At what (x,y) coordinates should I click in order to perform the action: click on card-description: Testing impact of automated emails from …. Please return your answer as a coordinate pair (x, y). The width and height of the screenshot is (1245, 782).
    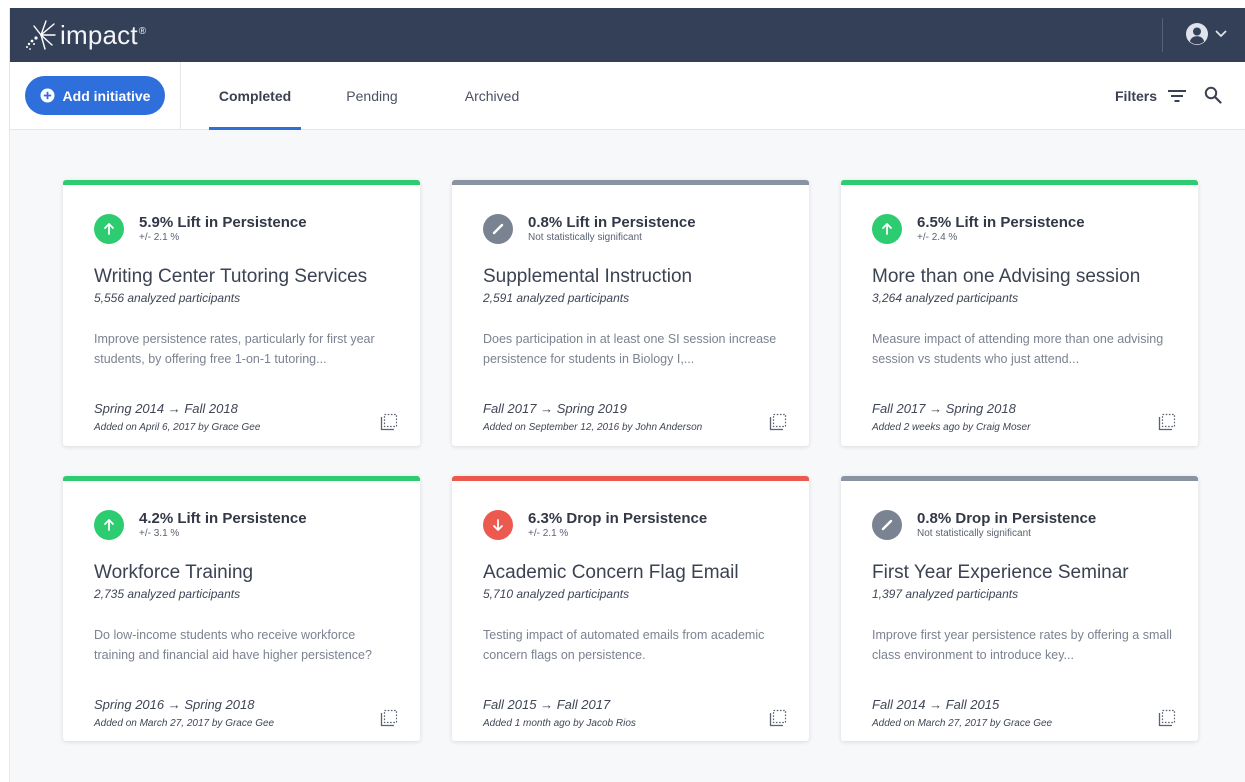
    Looking at the image, I should click on (624, 645).